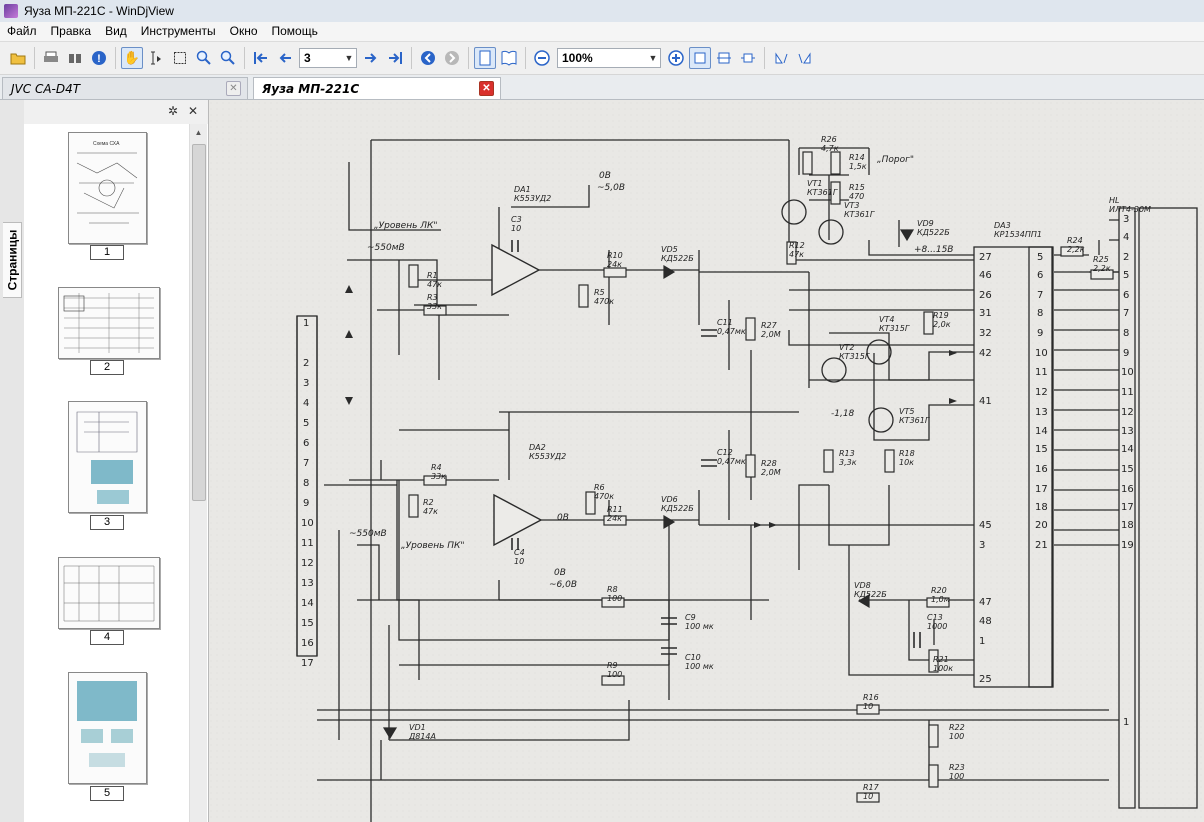 Image resolution: width=1204 pixels, height=822 pixels. I want to click on first-page-icon, so click(261, 58).